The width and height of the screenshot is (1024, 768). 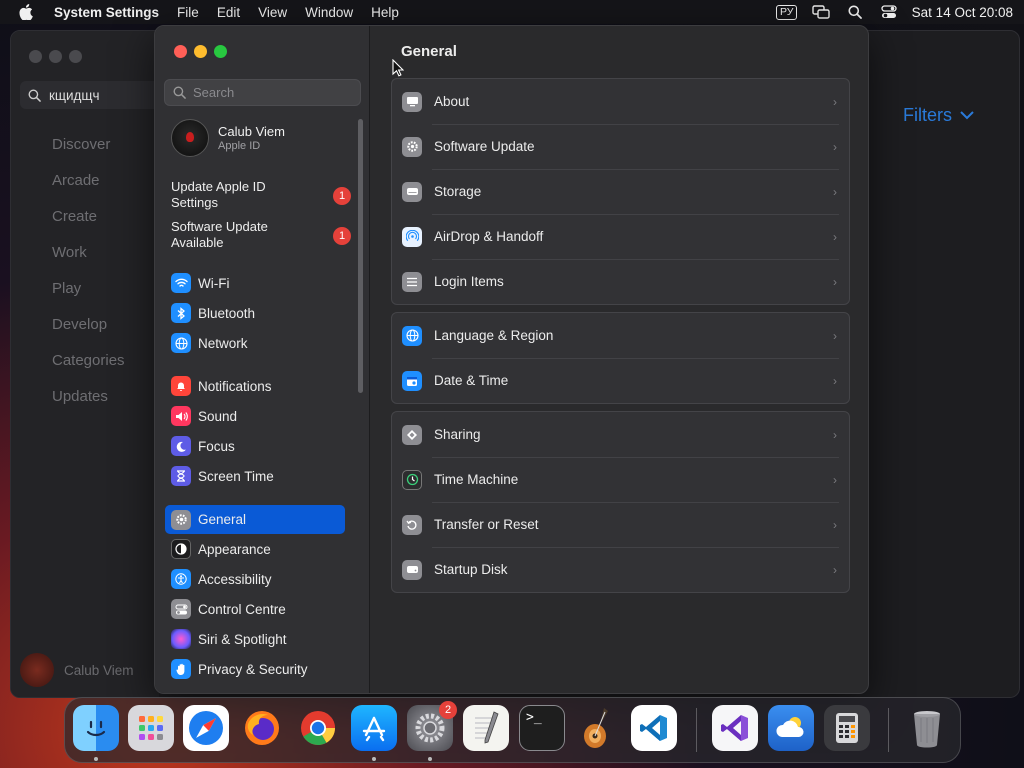 I want to click on textedit-icon, so click(x=486, y=728).